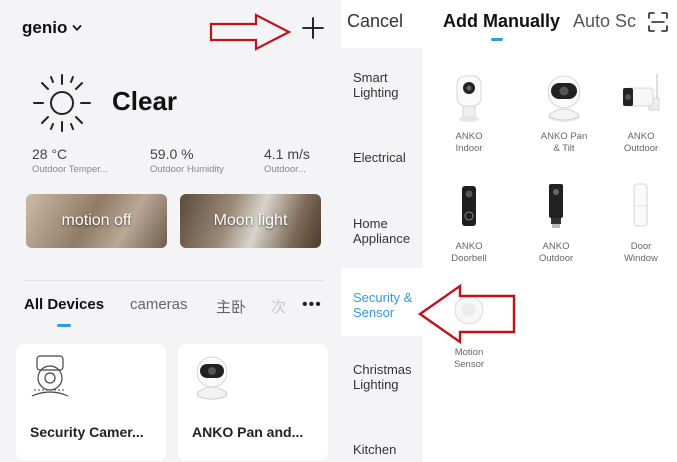 The width and height of the screenshot is (677, 462). I want to click on more-icon: •••, so click(312, 305).